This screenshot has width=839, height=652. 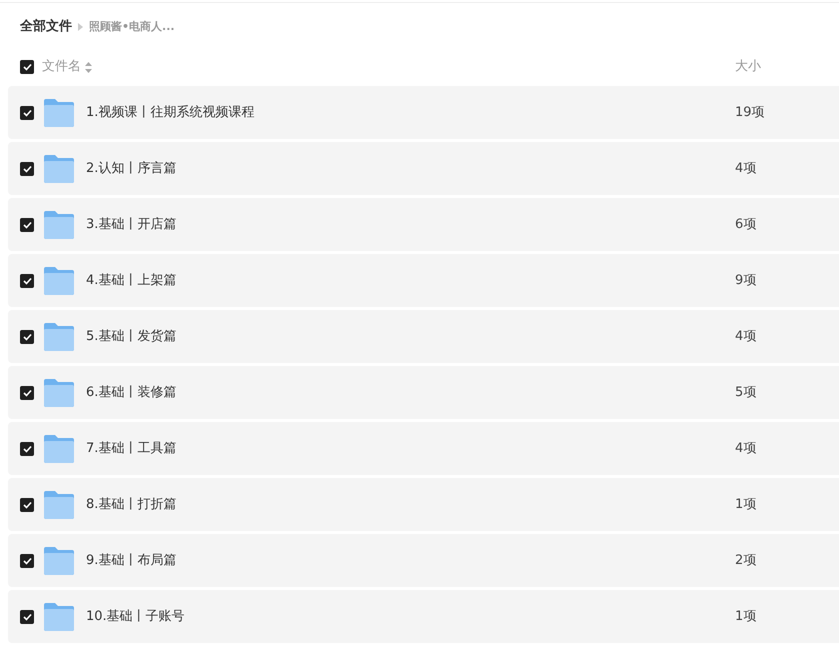 I want to click on file-name: 7.基础丨工具篇, so click(x=131, y=448).